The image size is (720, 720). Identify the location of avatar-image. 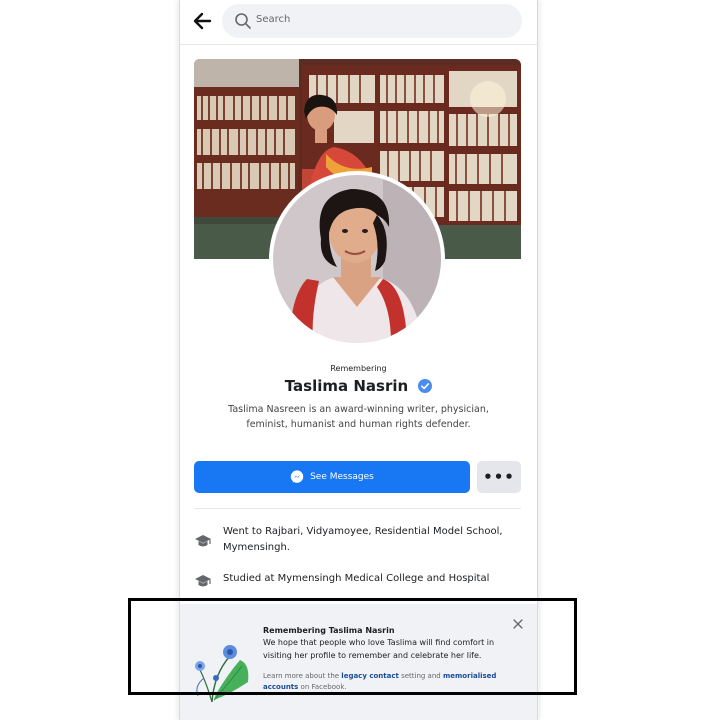
(357, 259).